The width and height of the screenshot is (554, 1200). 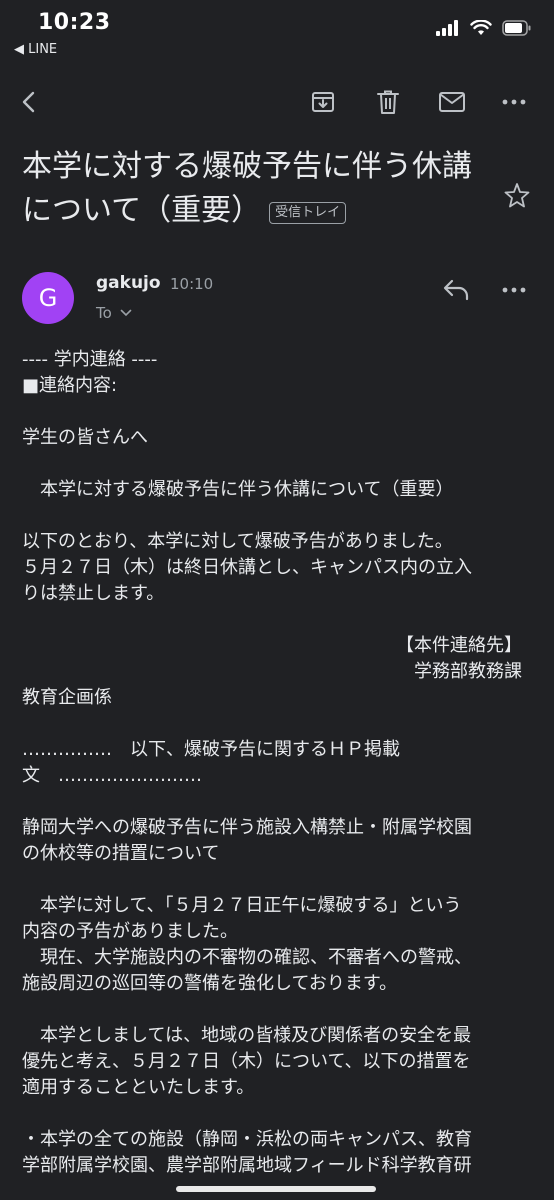 What do you see at coordinates (278, 300) in the screenshot?
I see `sender-row: G gakujo 10:10 To` at bounding box center [278, 300].